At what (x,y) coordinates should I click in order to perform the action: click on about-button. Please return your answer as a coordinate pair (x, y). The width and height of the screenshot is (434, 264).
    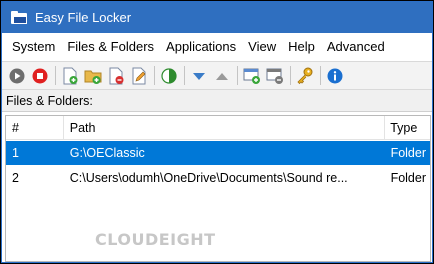
    Looking at the image, I should click on (335, 76).